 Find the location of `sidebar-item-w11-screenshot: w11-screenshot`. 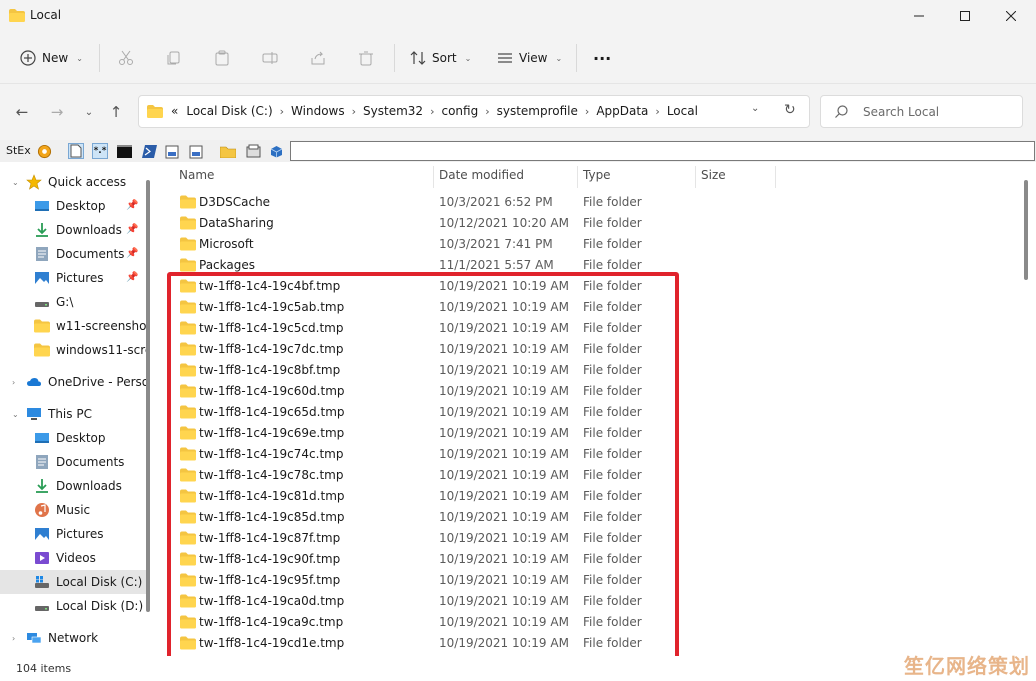

sidebar-item-w11-screenshot: w11-screenshot is located at coordinates (74, 326).